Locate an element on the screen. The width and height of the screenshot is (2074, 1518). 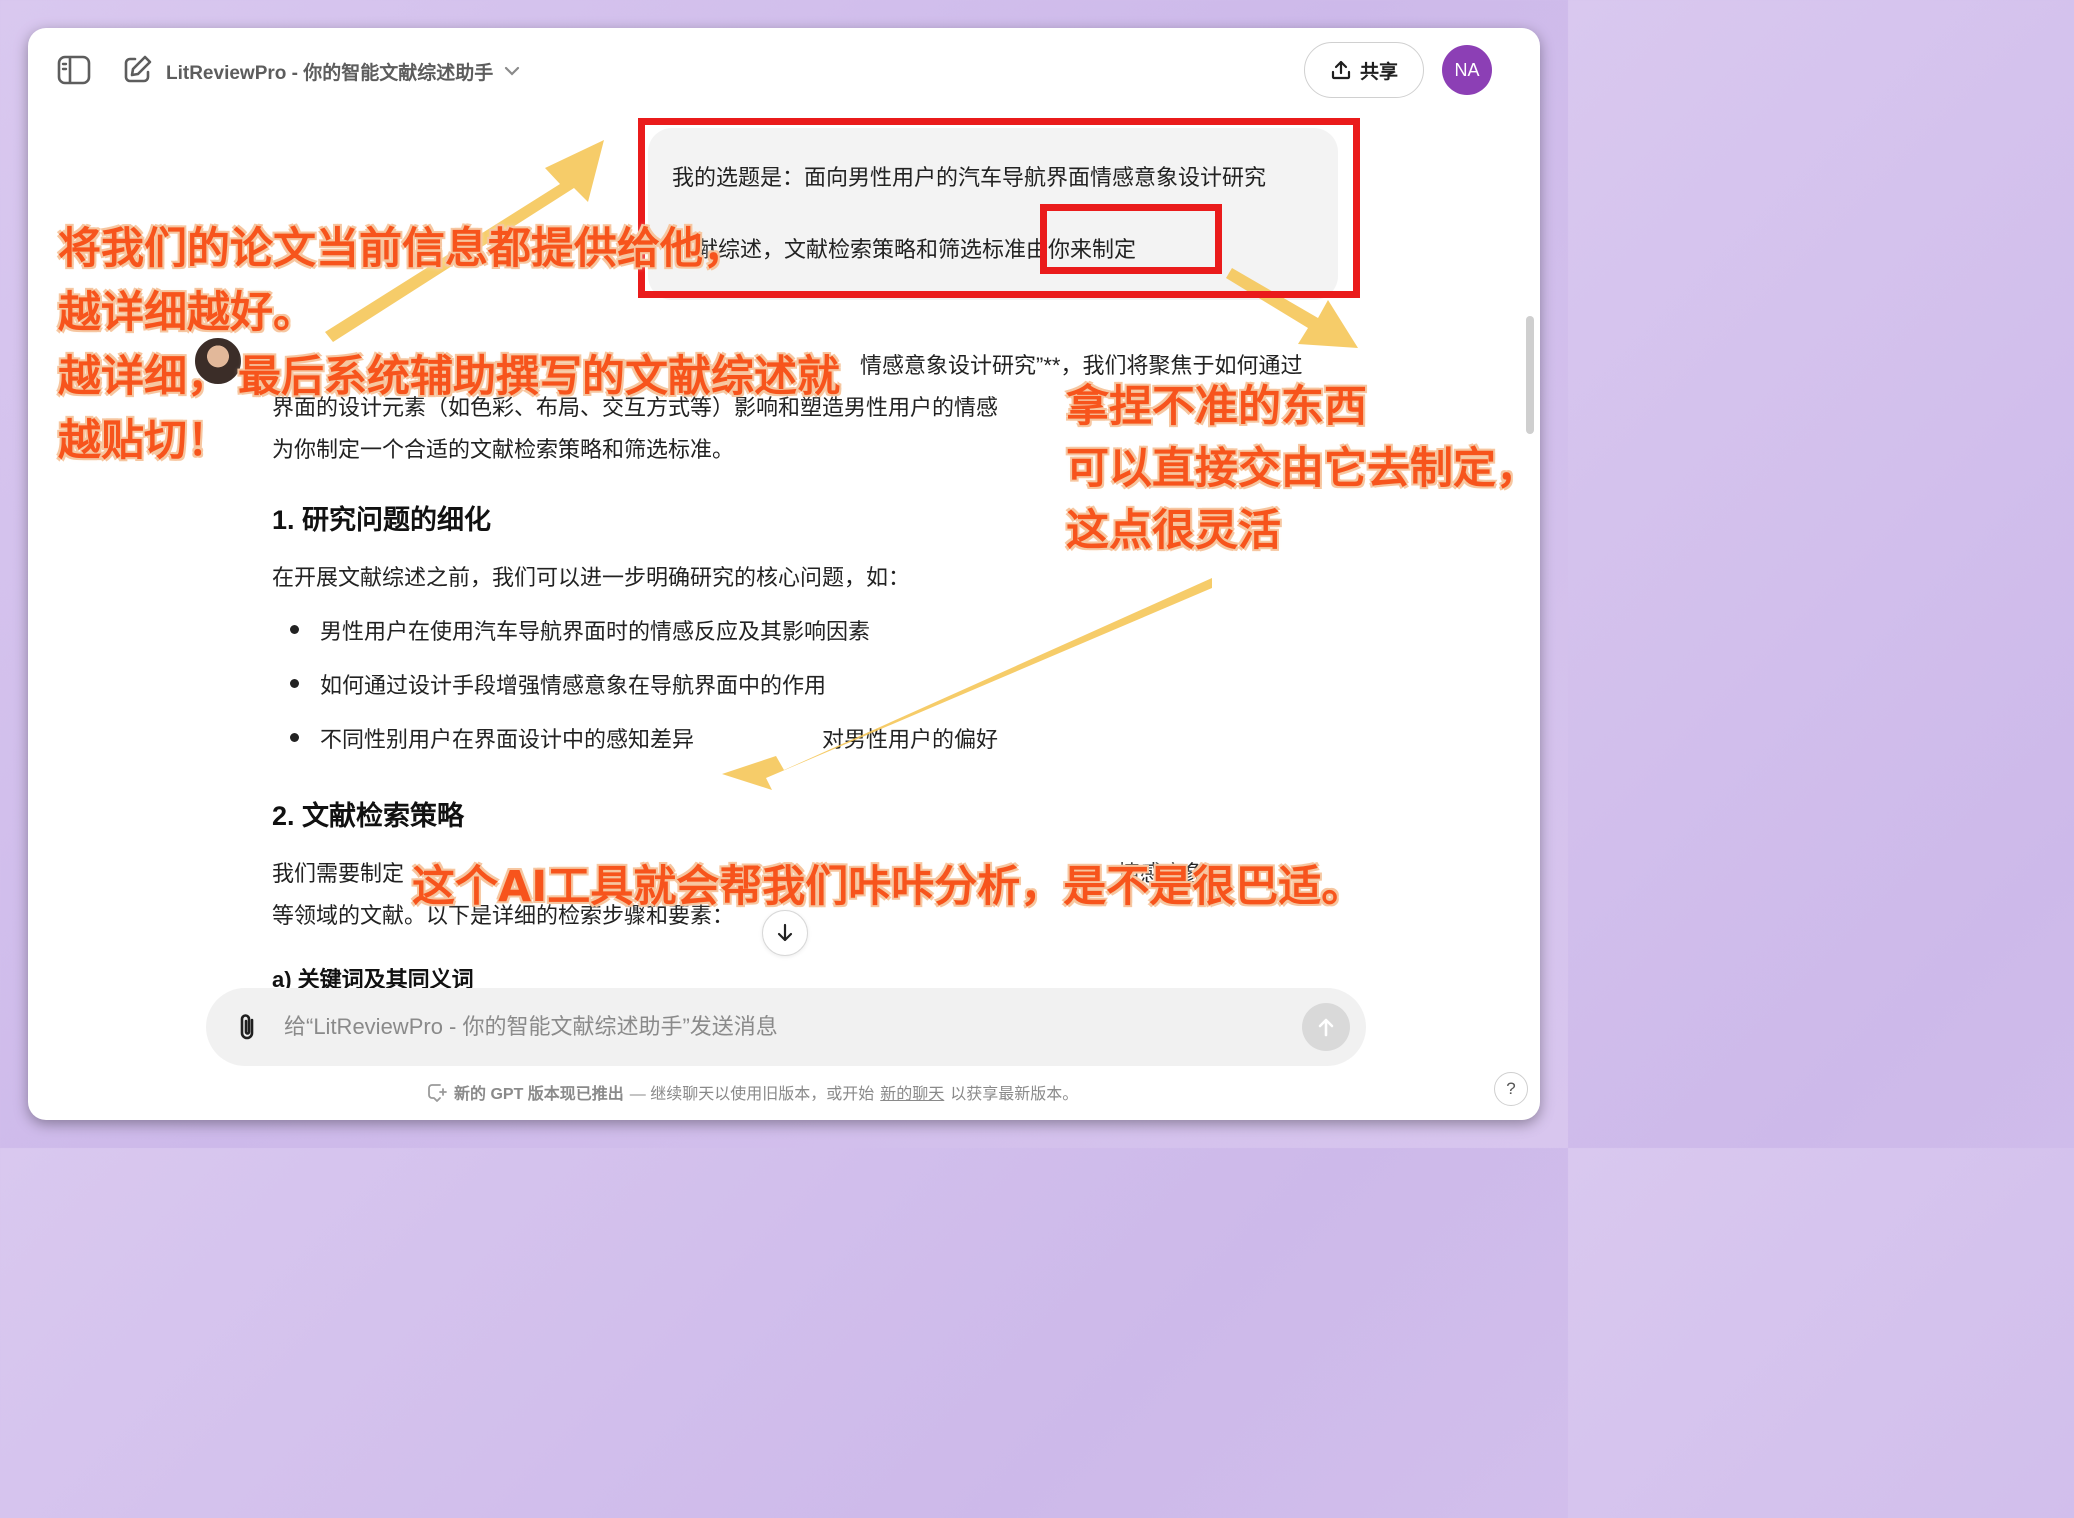
arrow-up-icon is located at coordinates (1326, 1027).